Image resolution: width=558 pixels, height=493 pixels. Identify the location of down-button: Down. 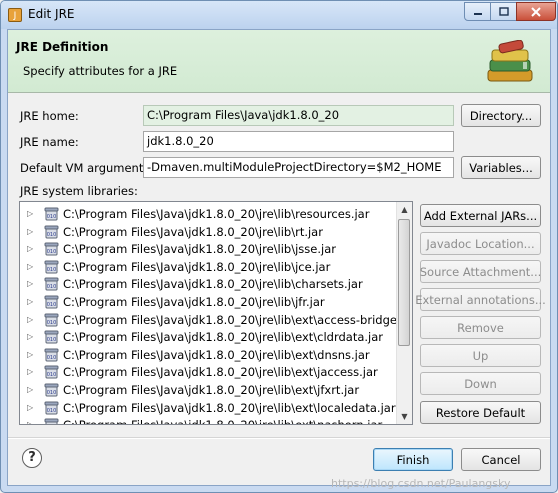
(480, 383).